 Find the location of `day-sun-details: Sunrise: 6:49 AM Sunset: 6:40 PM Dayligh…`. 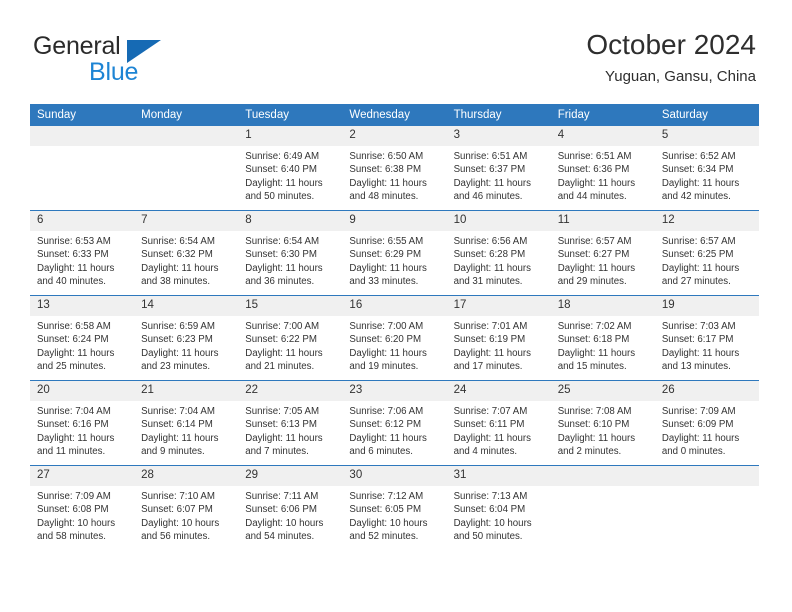

day-sun-details: Sunrise: 6:49 AM Sunset: 6:40 PM Dayligh… is located at coordinates (284, 177).